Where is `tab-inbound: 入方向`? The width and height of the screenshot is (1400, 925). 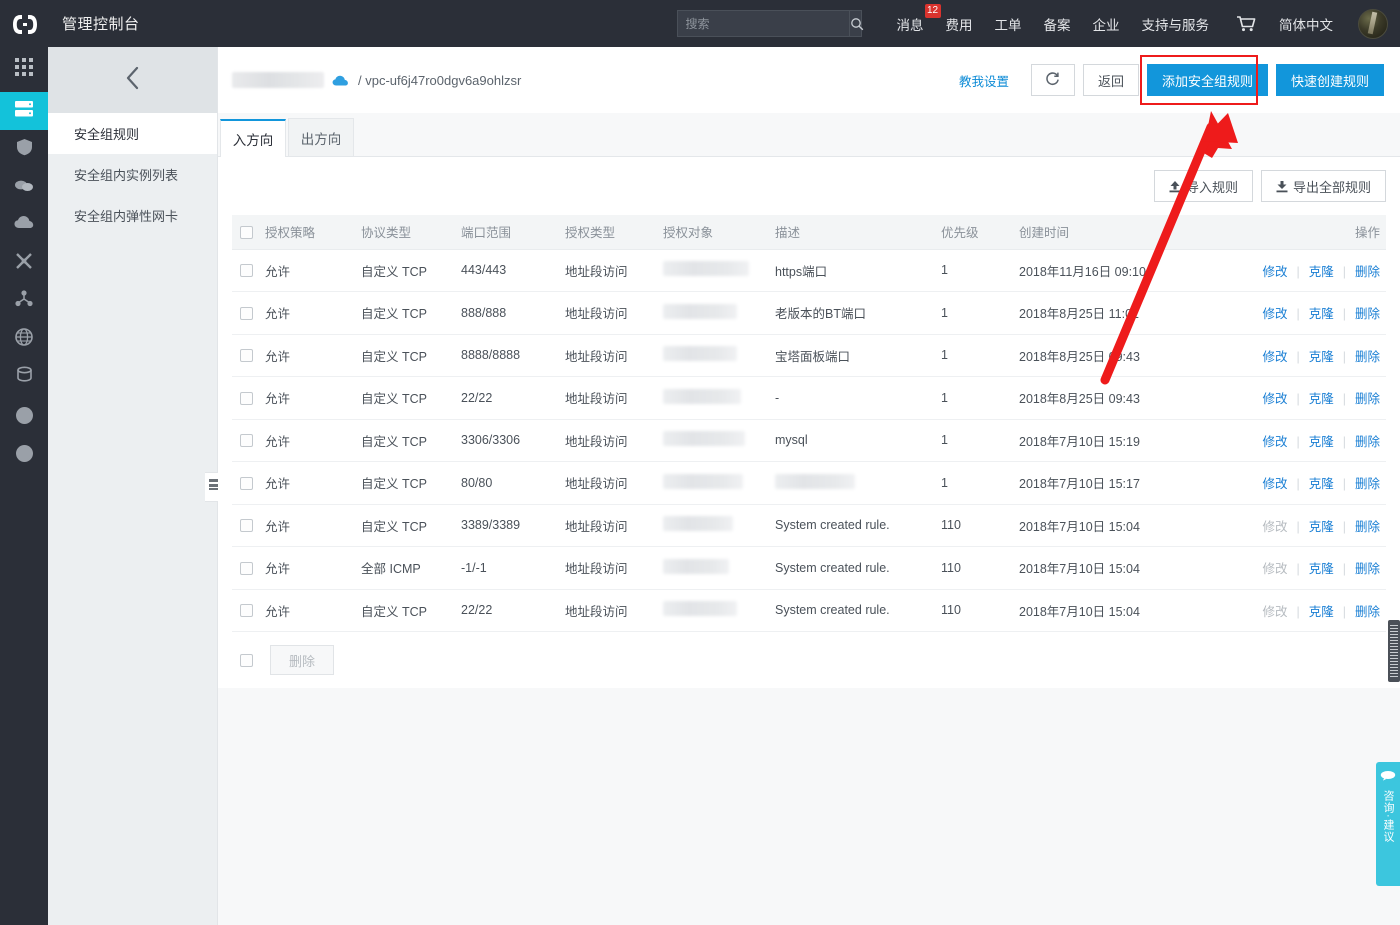 tab-inbound: 入方向 is located at coordinates (253, 138).